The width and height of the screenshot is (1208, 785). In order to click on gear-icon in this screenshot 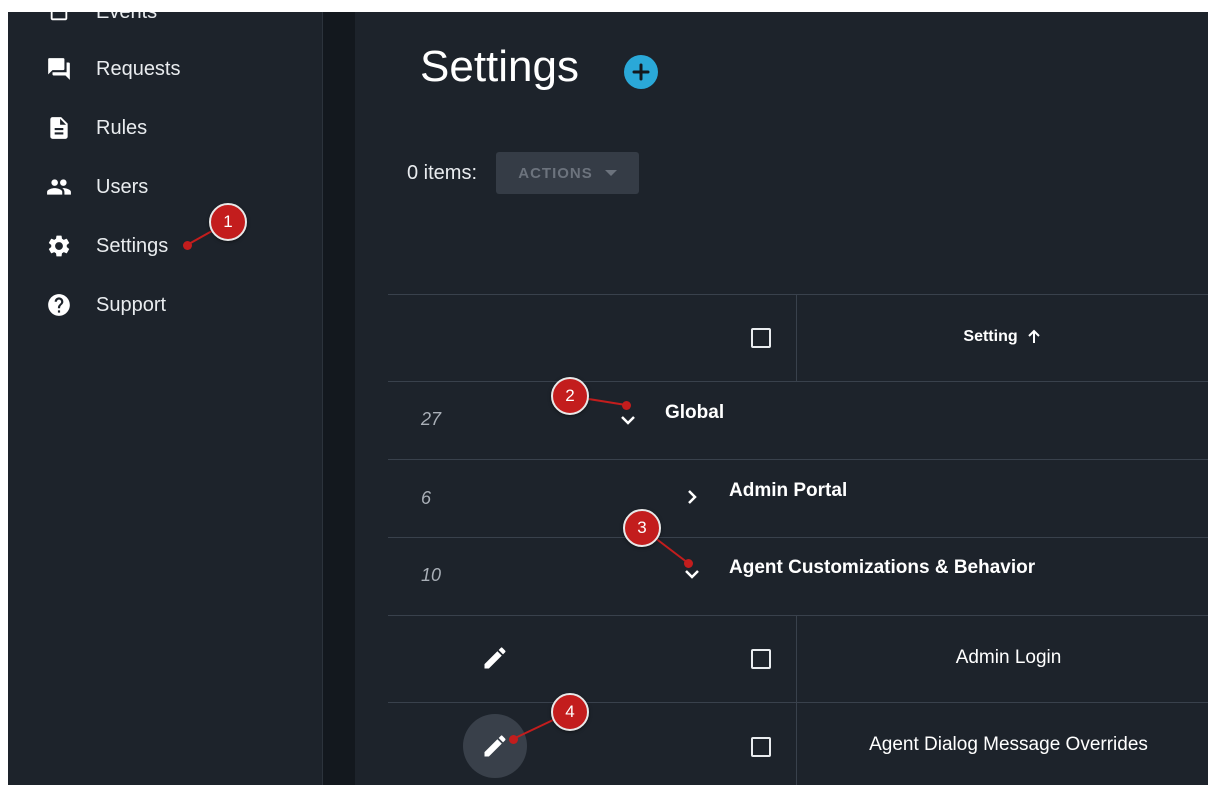, I will do `click(59, 246)`.